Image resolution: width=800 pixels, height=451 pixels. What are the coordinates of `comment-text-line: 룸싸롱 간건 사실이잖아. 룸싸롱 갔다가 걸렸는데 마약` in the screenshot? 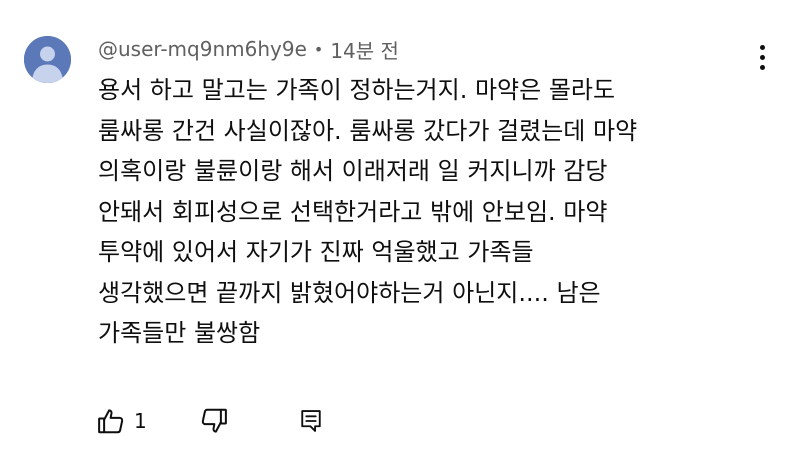 It's located at (368, 130).